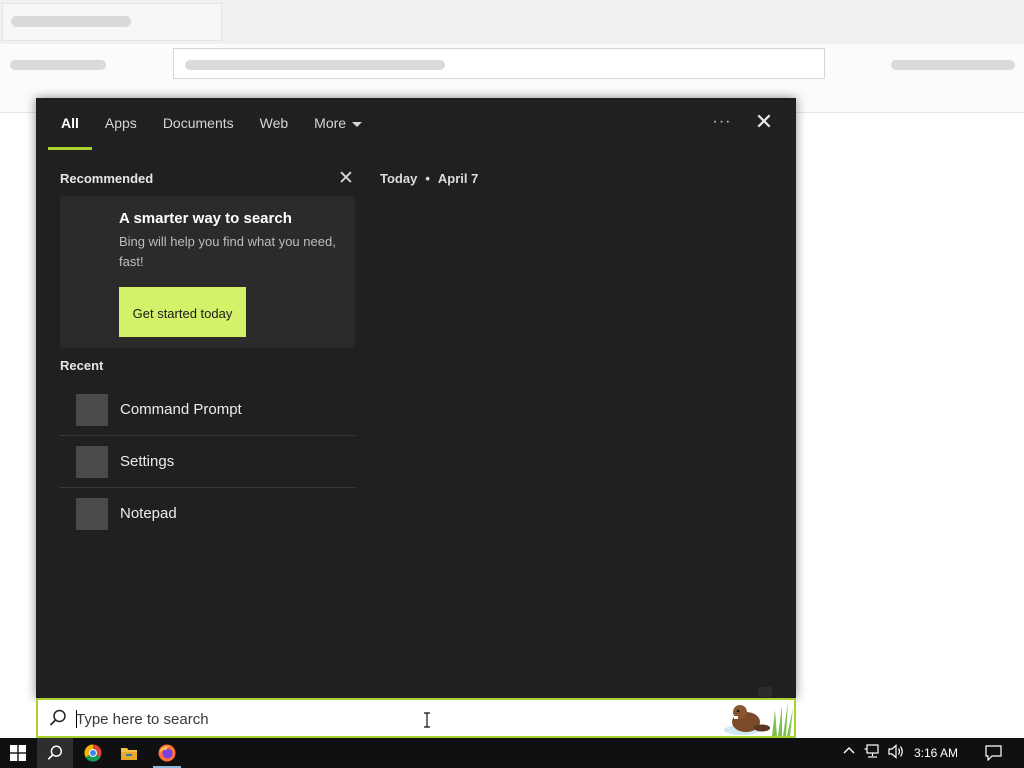 The width and height of the screenshot is (1024, 768). Describe the element at coordinates (330, 123) in the screenshot. I see `tab-label: More` at that location.